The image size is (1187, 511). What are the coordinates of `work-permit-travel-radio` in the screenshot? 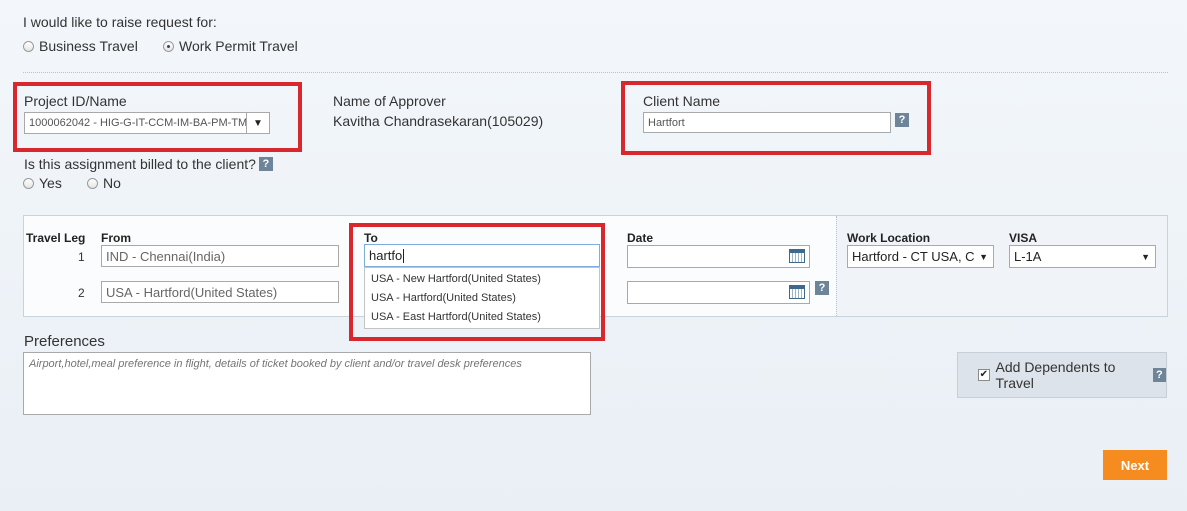 It's located at (168, 46).